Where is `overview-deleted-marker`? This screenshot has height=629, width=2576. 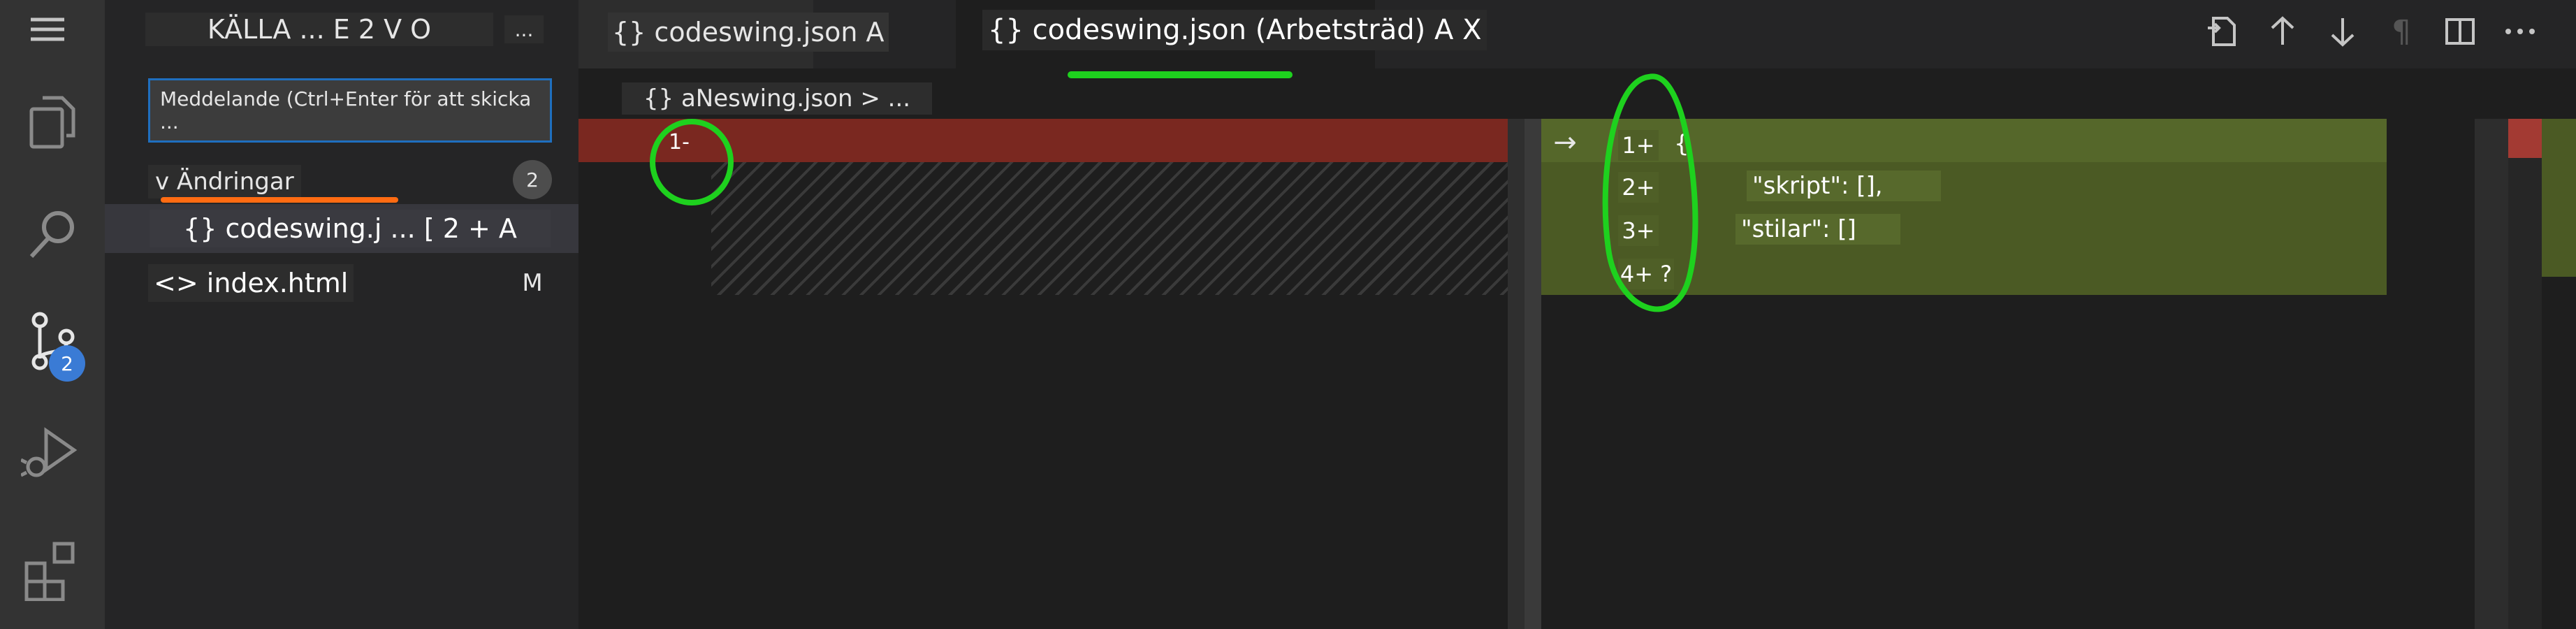 overview-deleted-marker is located at coordinates (2525, 138).